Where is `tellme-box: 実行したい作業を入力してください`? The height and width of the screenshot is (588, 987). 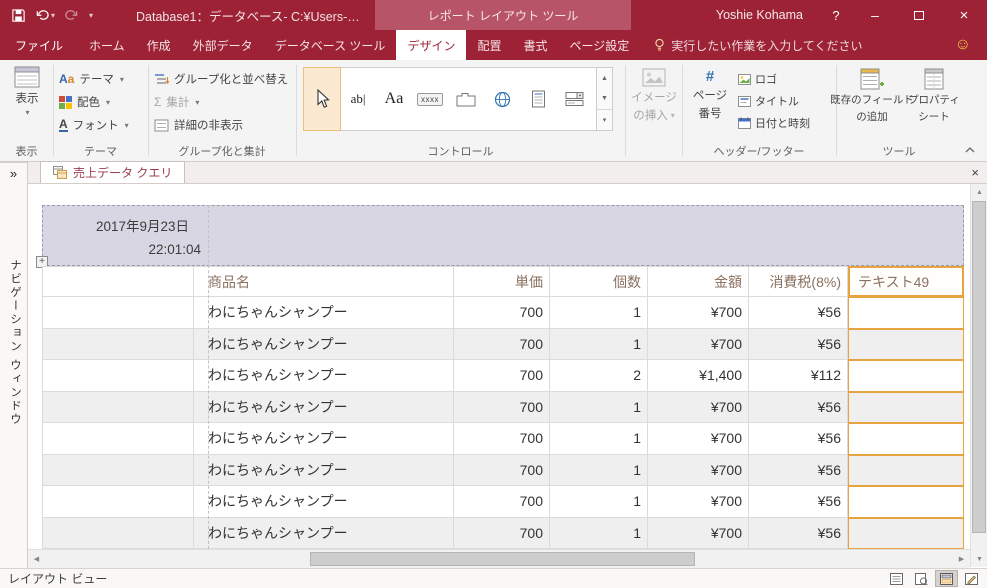
tellme-box: 実行したい作業を入力してください is located at coordinates (758, 45).